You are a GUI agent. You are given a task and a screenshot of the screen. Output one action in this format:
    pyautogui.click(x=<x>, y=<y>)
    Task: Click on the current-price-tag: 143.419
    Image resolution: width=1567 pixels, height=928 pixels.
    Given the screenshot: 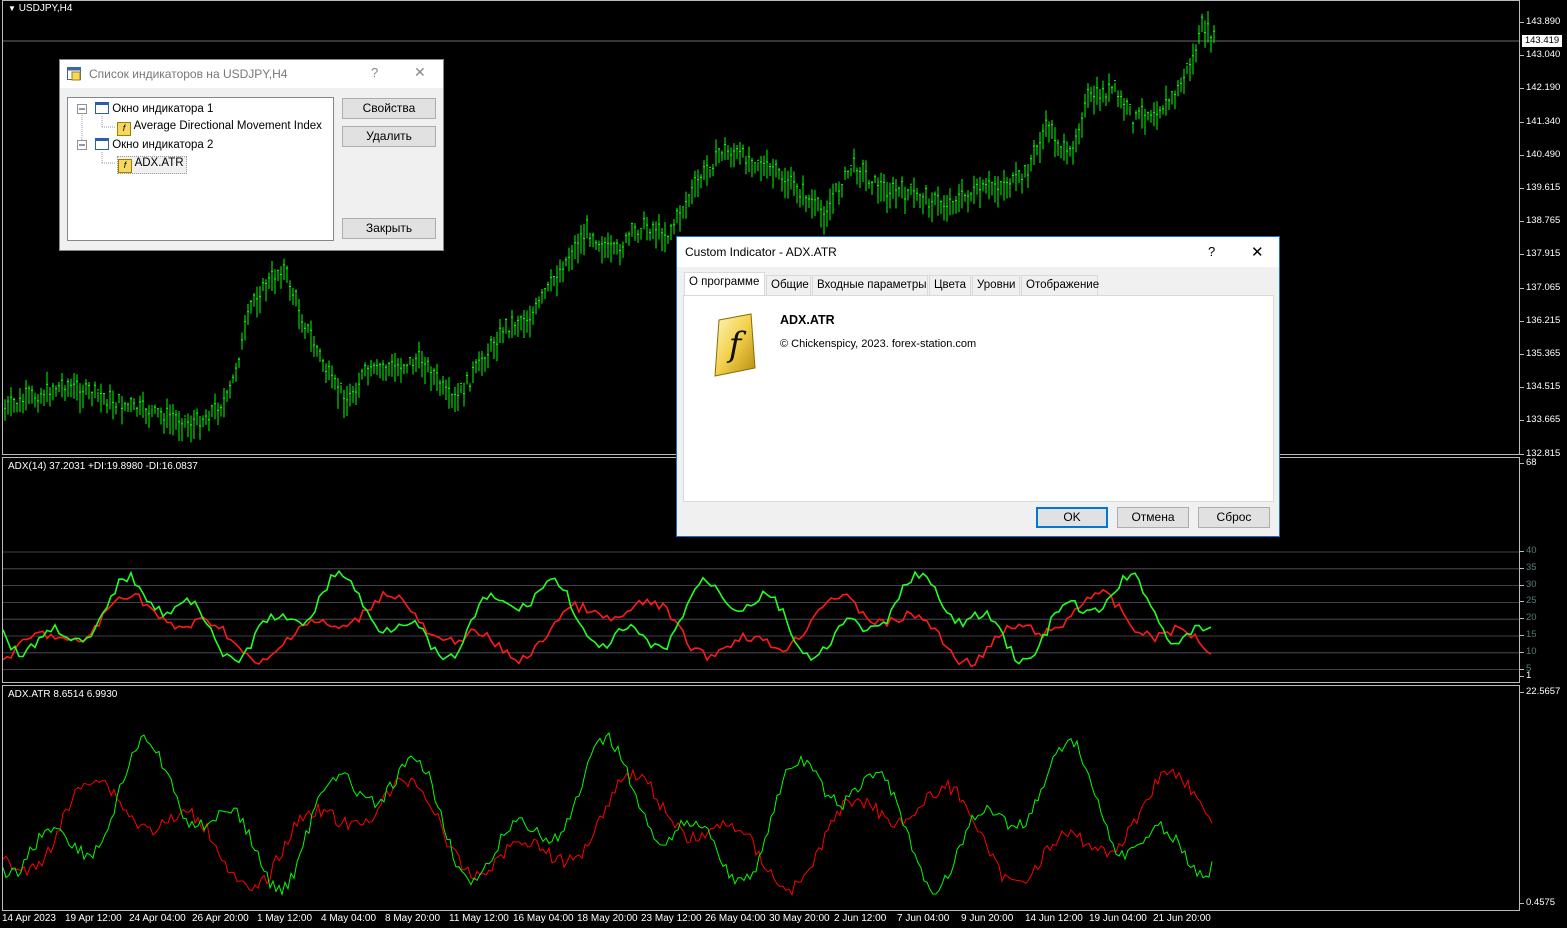 What is the action you would take?
    pyautogui.click(x=1542, y=41)
    